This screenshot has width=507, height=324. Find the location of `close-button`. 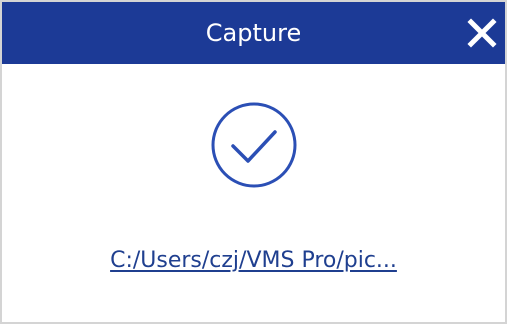

close-button is located at coordinates (482, 33).